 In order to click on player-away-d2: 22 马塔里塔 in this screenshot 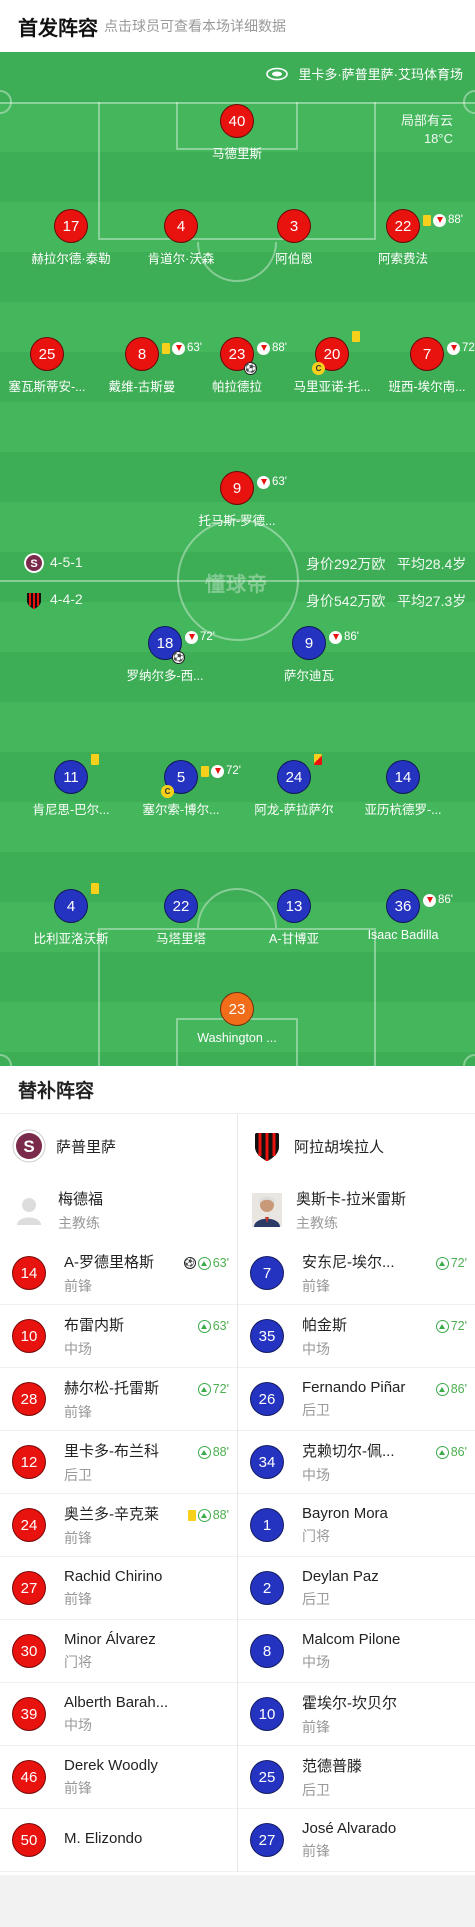, I will do `click(181, 918)`.